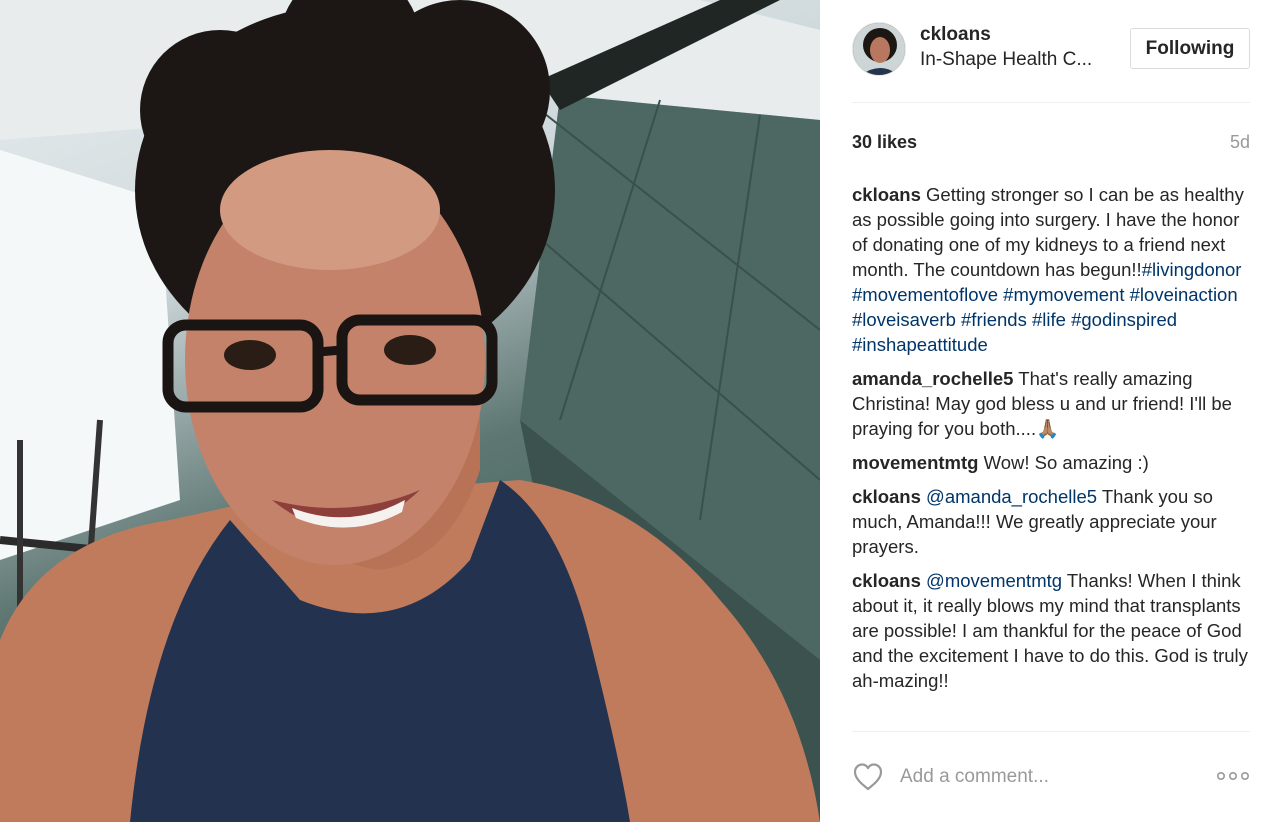 The height and width of the screenshot is (822, 1280). What do you see at coordinates (1184, 294) in the screenshot?
I see `hashtag-link: #loveinaction` at bounding box center [1184, 294].